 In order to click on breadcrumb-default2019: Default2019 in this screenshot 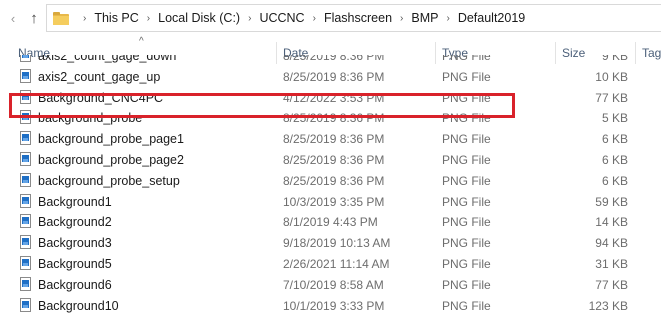, I will do `click(491, 18)`.